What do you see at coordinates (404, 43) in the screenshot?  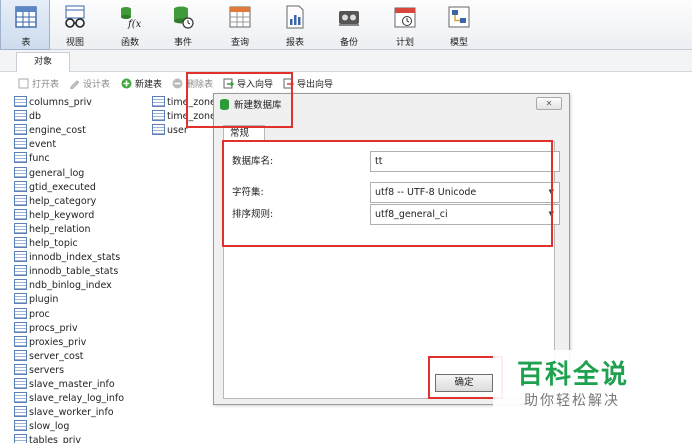 I see `toolbar-label: 计划` at bounding box center [404, 43].